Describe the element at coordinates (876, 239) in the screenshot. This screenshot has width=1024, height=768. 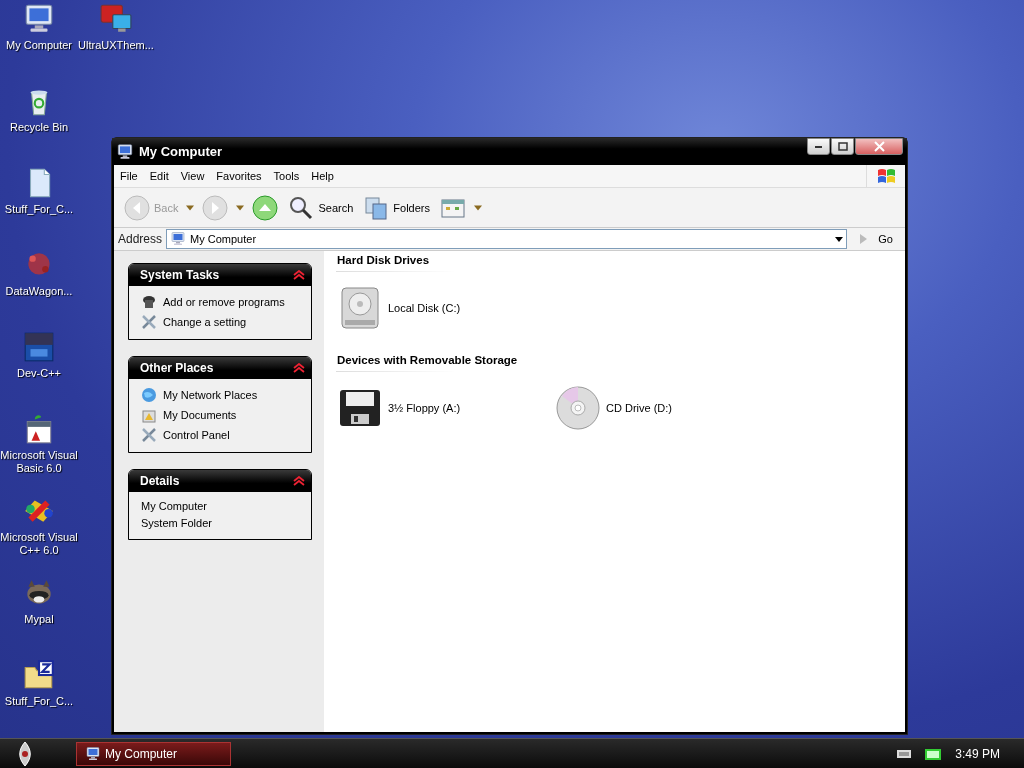
I see `go-button: Go` at that location.